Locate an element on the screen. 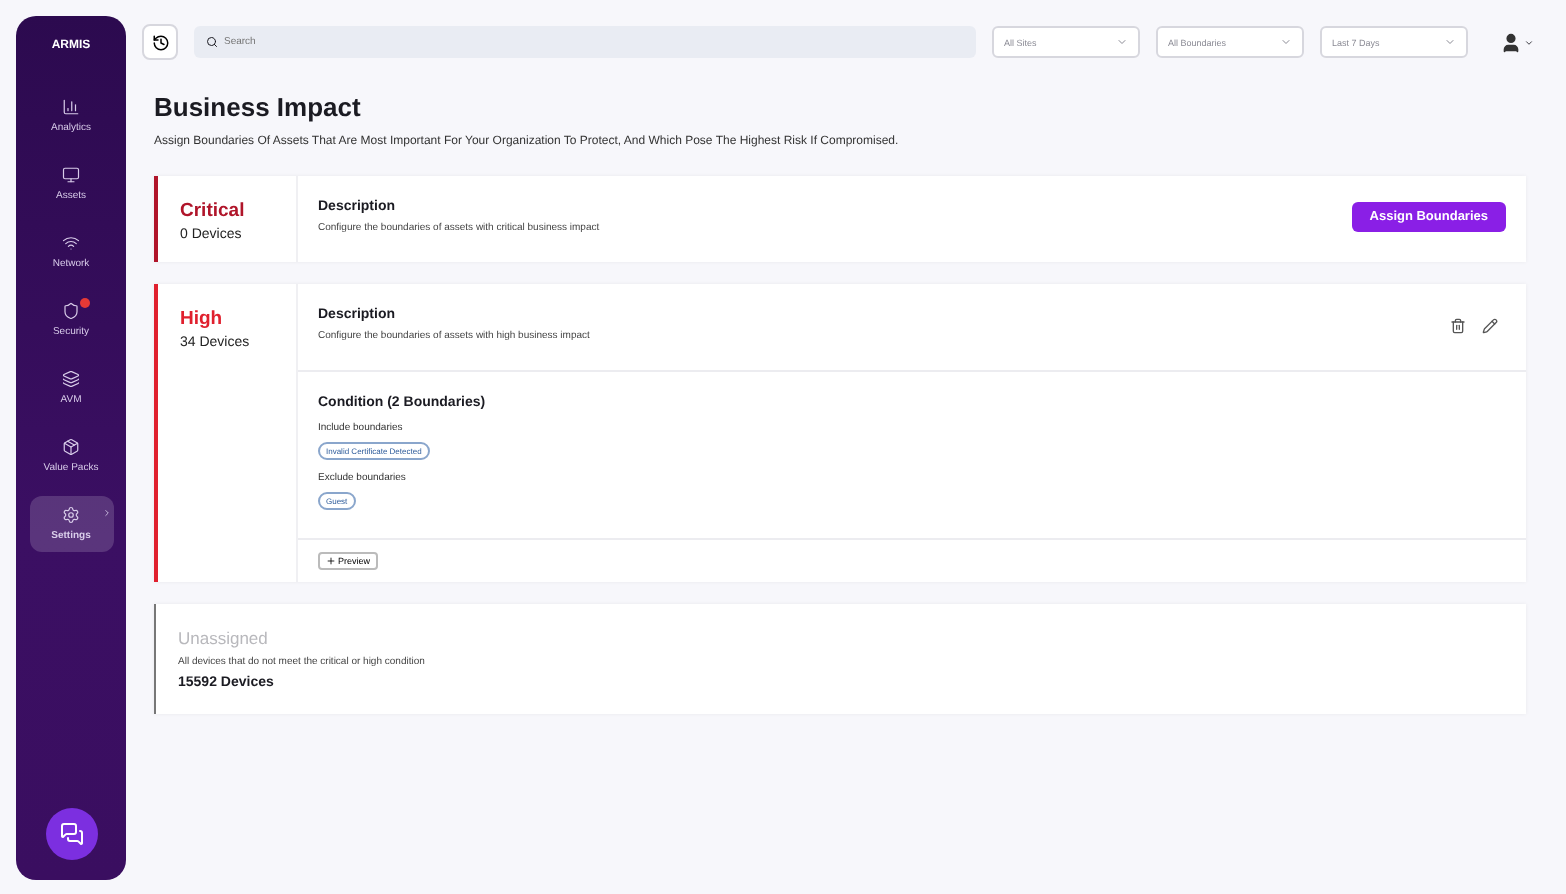  user-avatar-icon is located at coordinates (1511, 42).